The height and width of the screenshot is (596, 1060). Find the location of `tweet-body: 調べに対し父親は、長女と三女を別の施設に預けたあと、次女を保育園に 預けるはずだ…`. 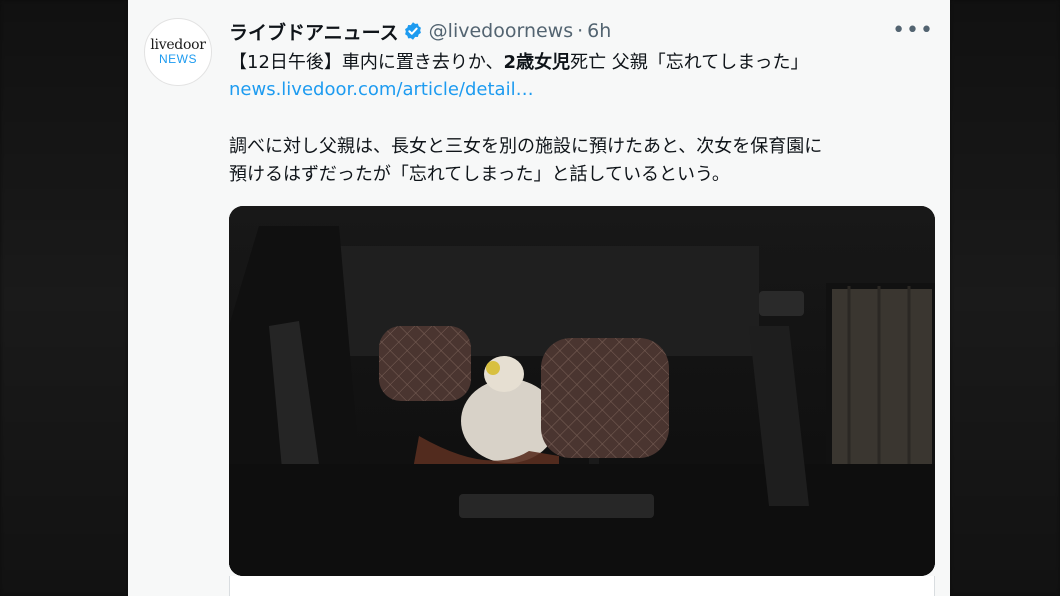

tweet-body: 調べに対し父親は、長女と三女を別の施設に預けたあと、次女を保育園に 預けるはずだ… is located at coordinates (579, 161).